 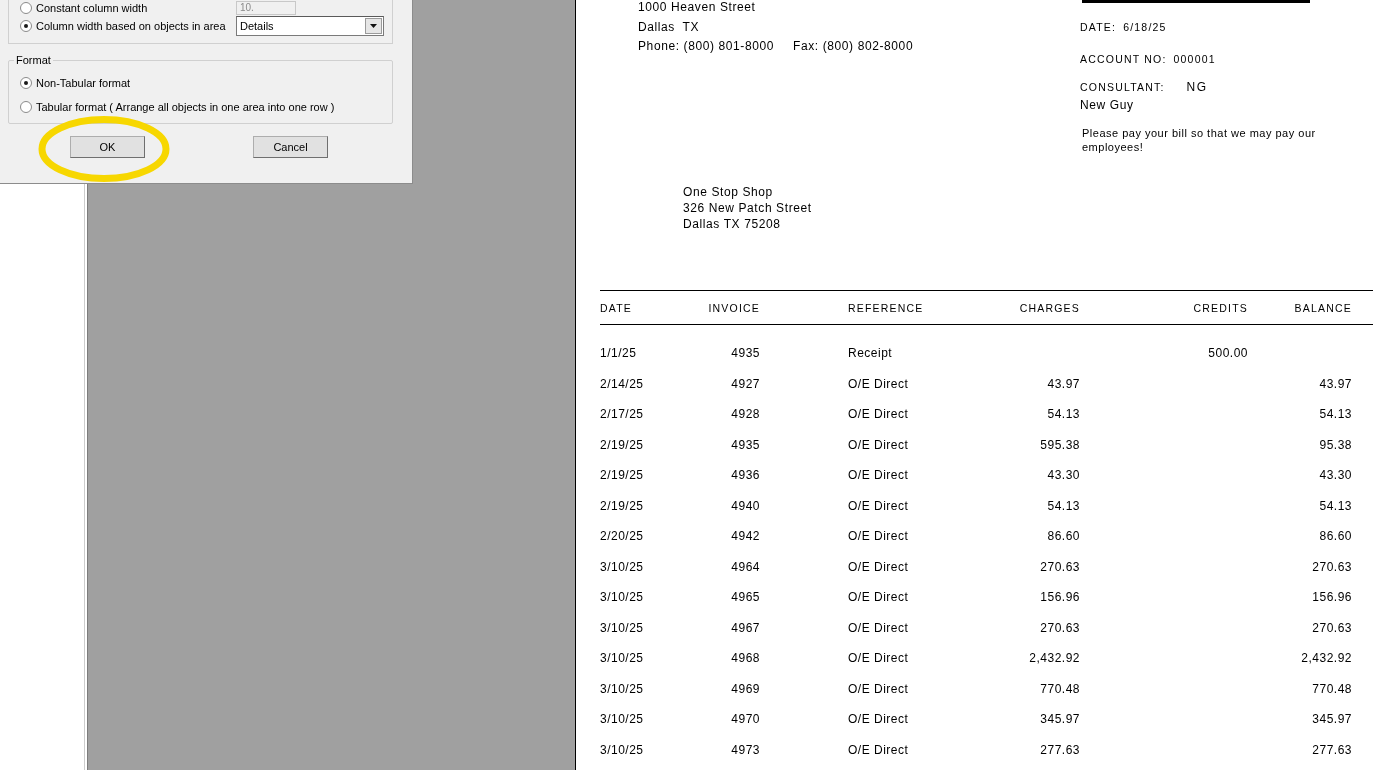 I want to click on consultant-code: NG, so click(x=1197, y=87).